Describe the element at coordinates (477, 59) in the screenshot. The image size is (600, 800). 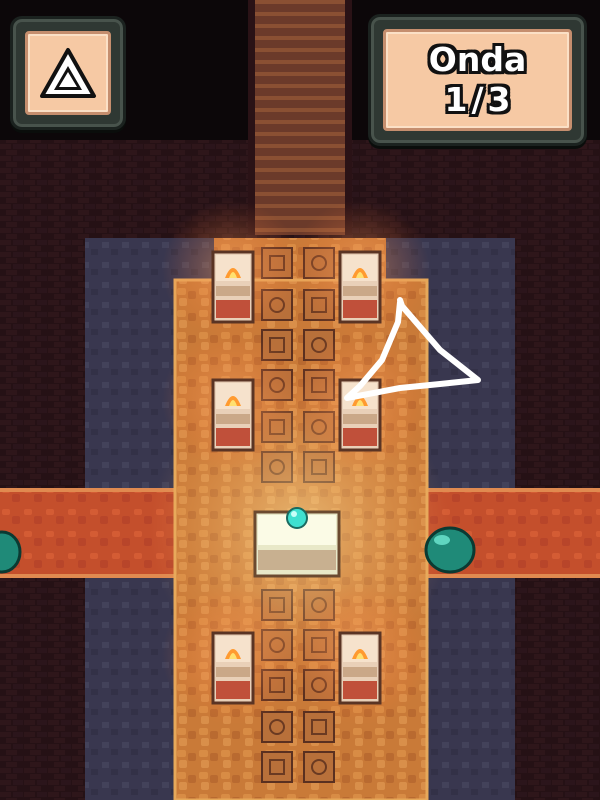
I see `wave-label: Onda` at that location.